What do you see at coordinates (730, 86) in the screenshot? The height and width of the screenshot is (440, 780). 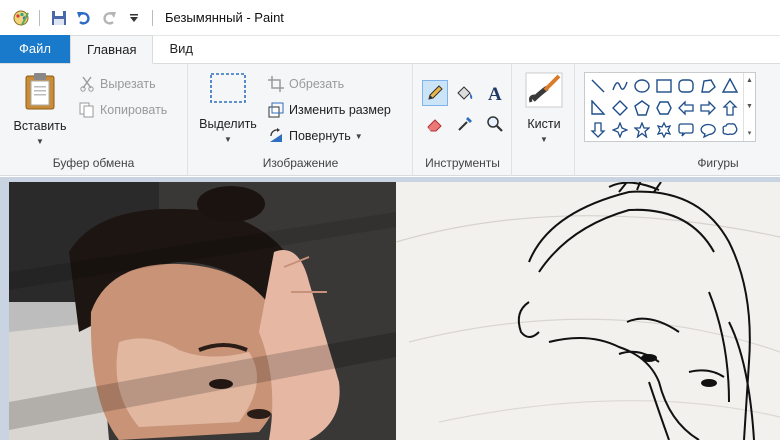 I see `triangle-shape-icon` at bounding box center [730, 86].